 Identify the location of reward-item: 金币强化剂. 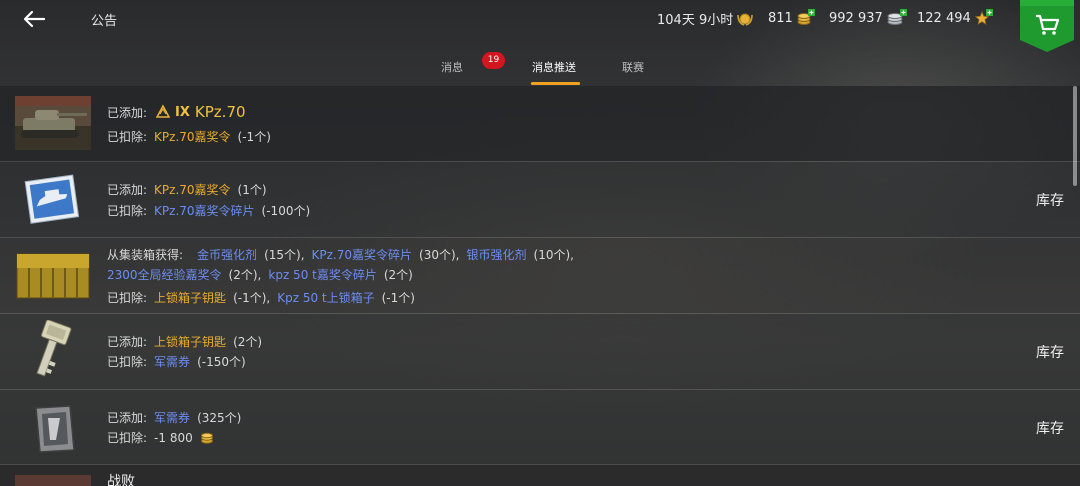
(227, 255).